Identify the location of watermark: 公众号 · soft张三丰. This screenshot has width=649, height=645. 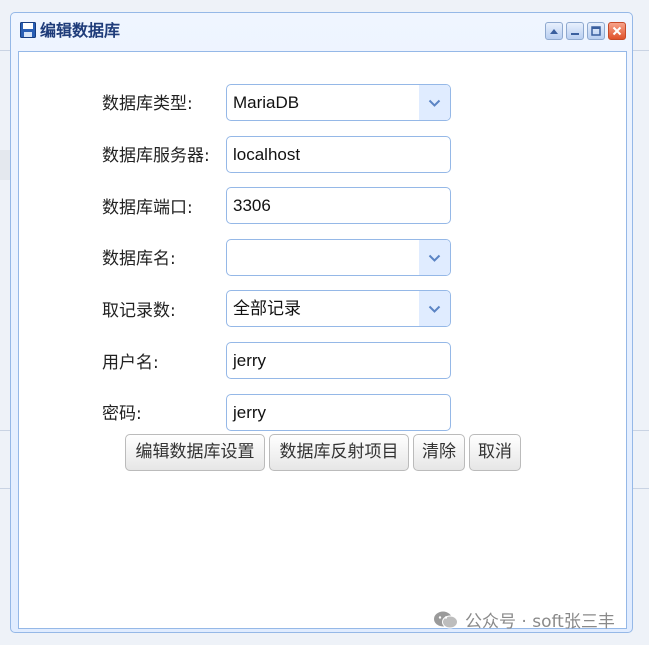
(524, 619).